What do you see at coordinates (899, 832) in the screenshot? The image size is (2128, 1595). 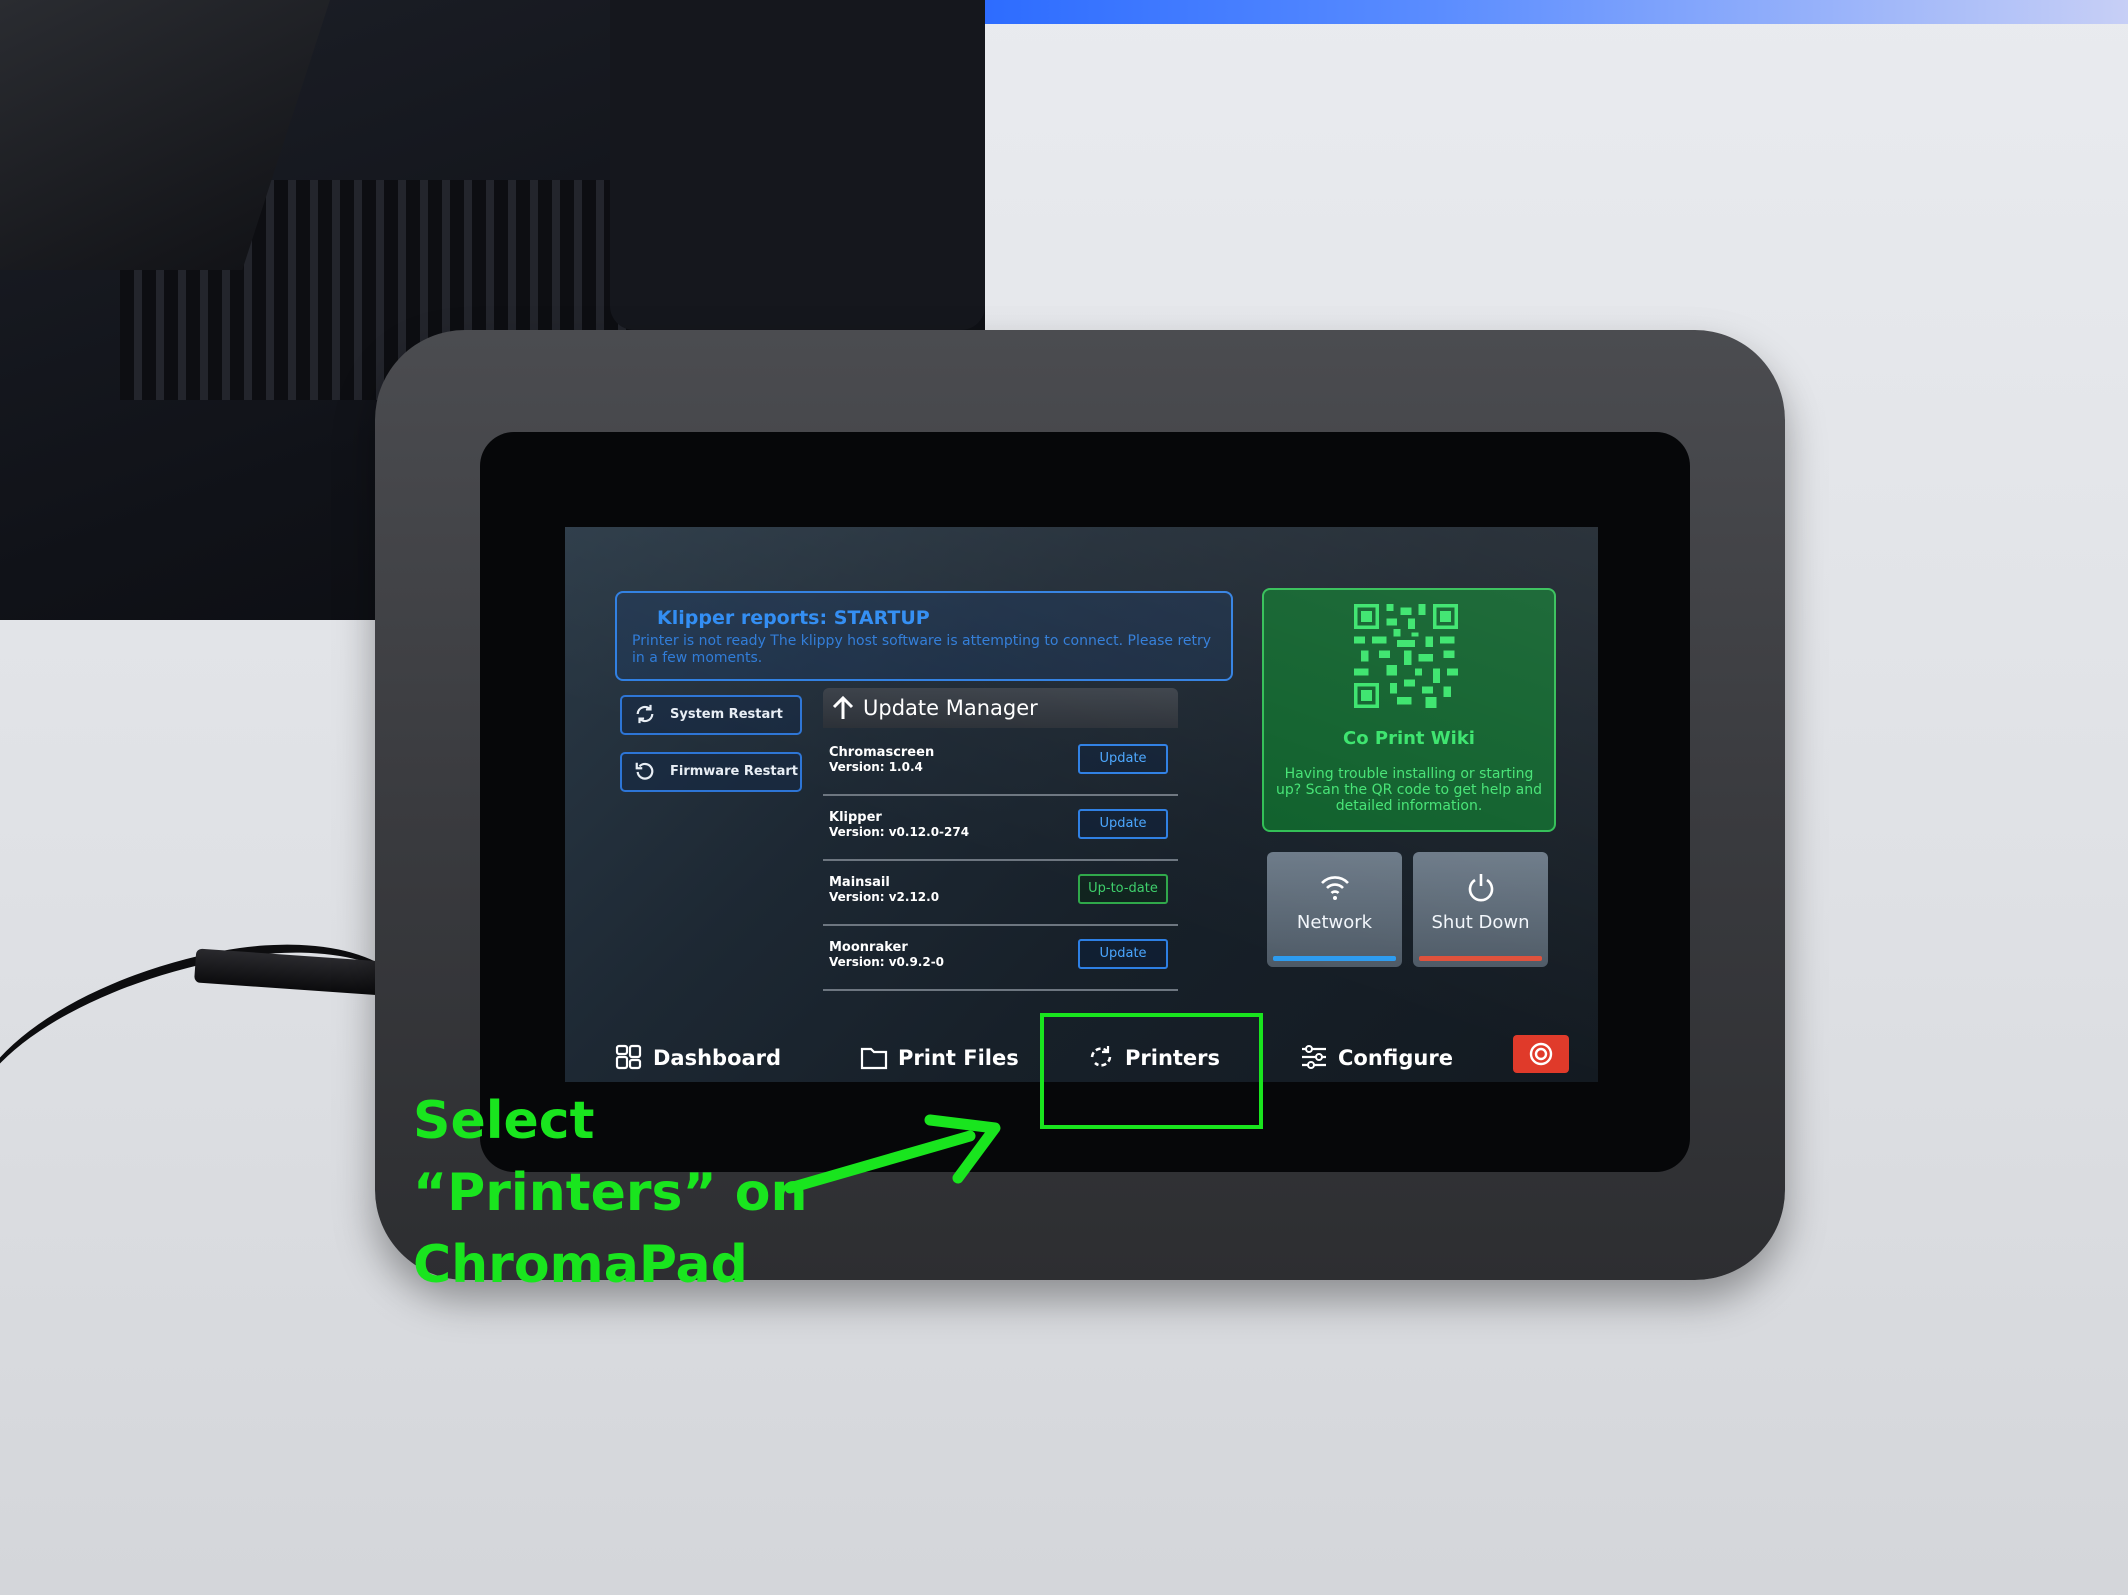 I see `package-version: Version: v0.12.0-274` at bounding box center [899, 832].